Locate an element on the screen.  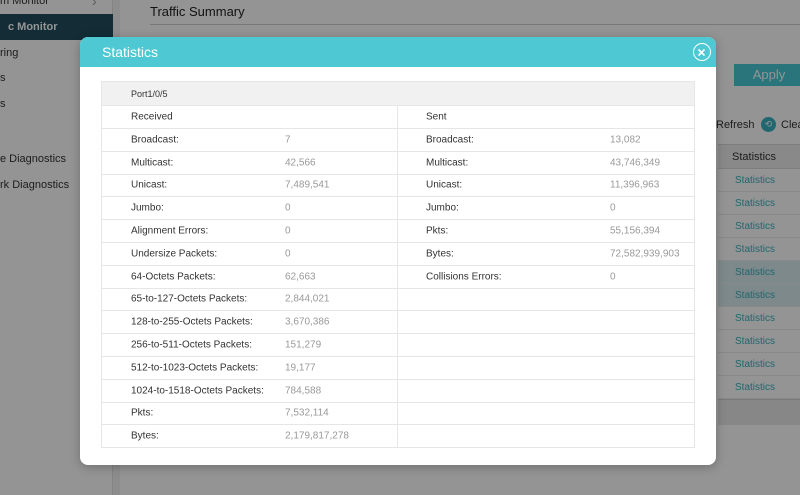
table-row: 256-to-511-Octets Packets: 151,279 is located at coordinates (398, 345).